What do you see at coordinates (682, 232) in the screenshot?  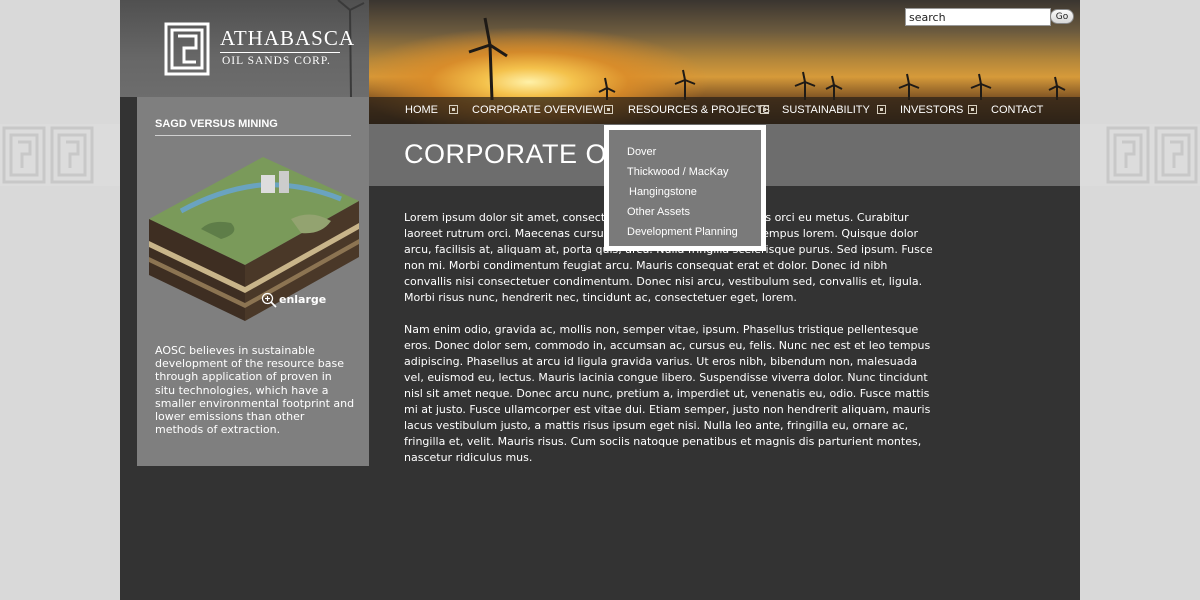 I see `dropdown-item-development-planning: Development Planning` at bounding box center [682, 232].